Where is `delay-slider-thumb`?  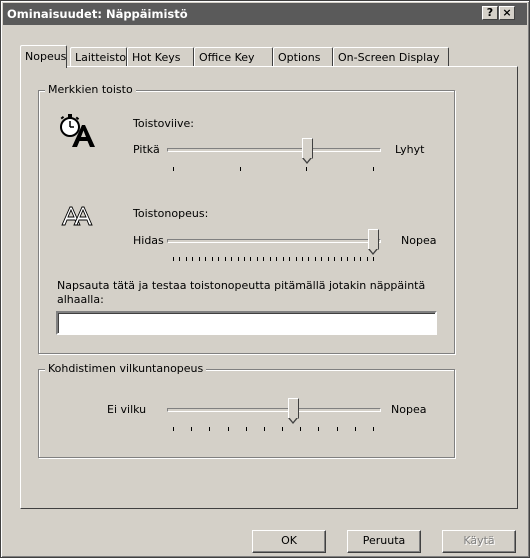
delay-slider-thumb is located at coordinates (307, 151).